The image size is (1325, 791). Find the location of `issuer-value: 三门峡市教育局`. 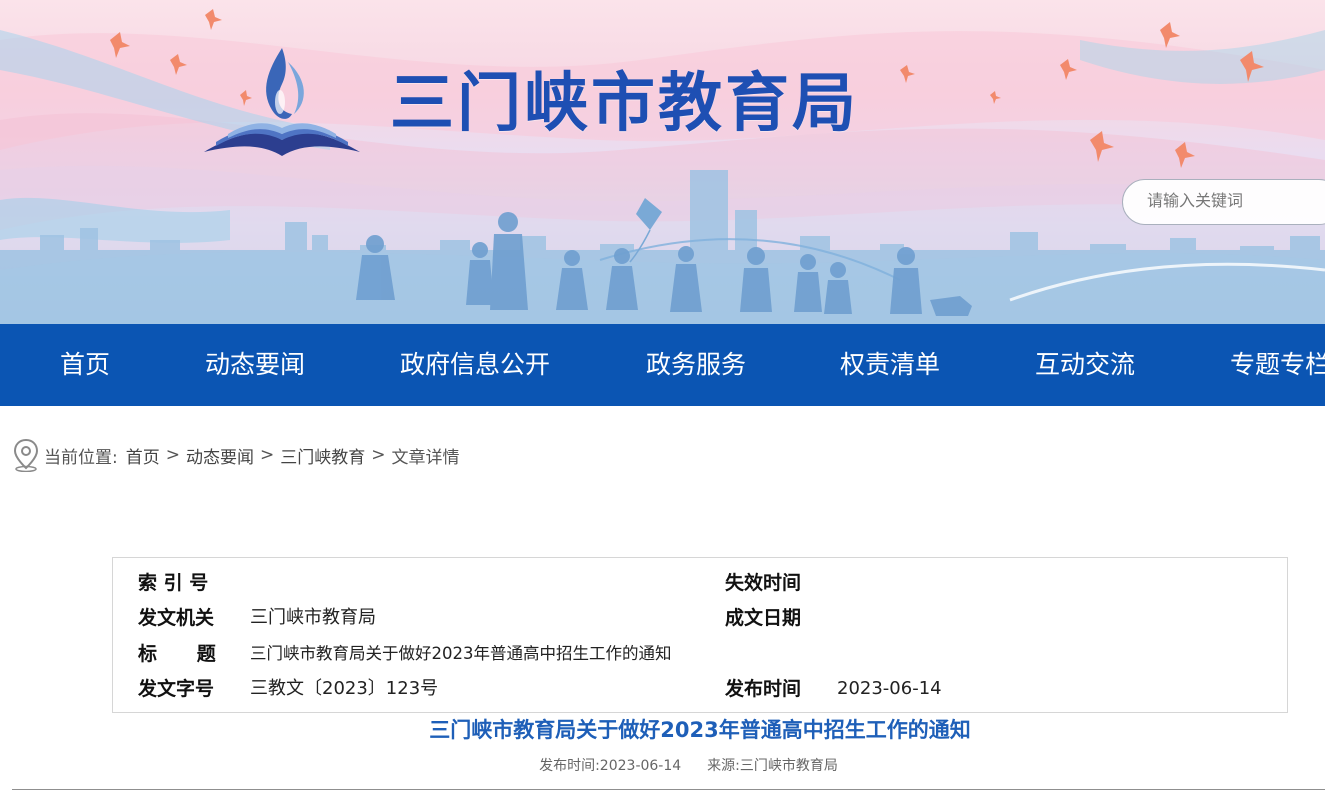

issuer-value: 三门峡市教育局 is located at coordinates (313, 617).